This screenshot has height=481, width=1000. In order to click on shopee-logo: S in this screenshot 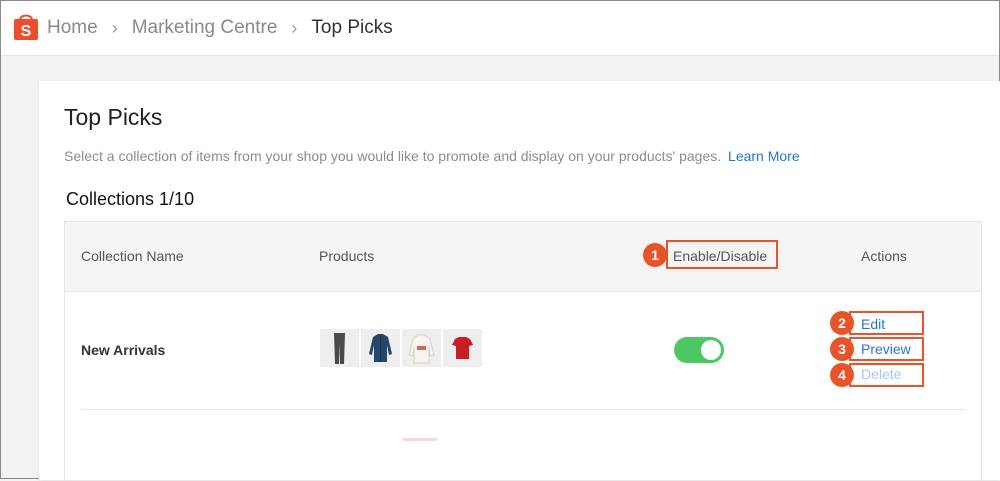, I will do `click(26, 26)`.